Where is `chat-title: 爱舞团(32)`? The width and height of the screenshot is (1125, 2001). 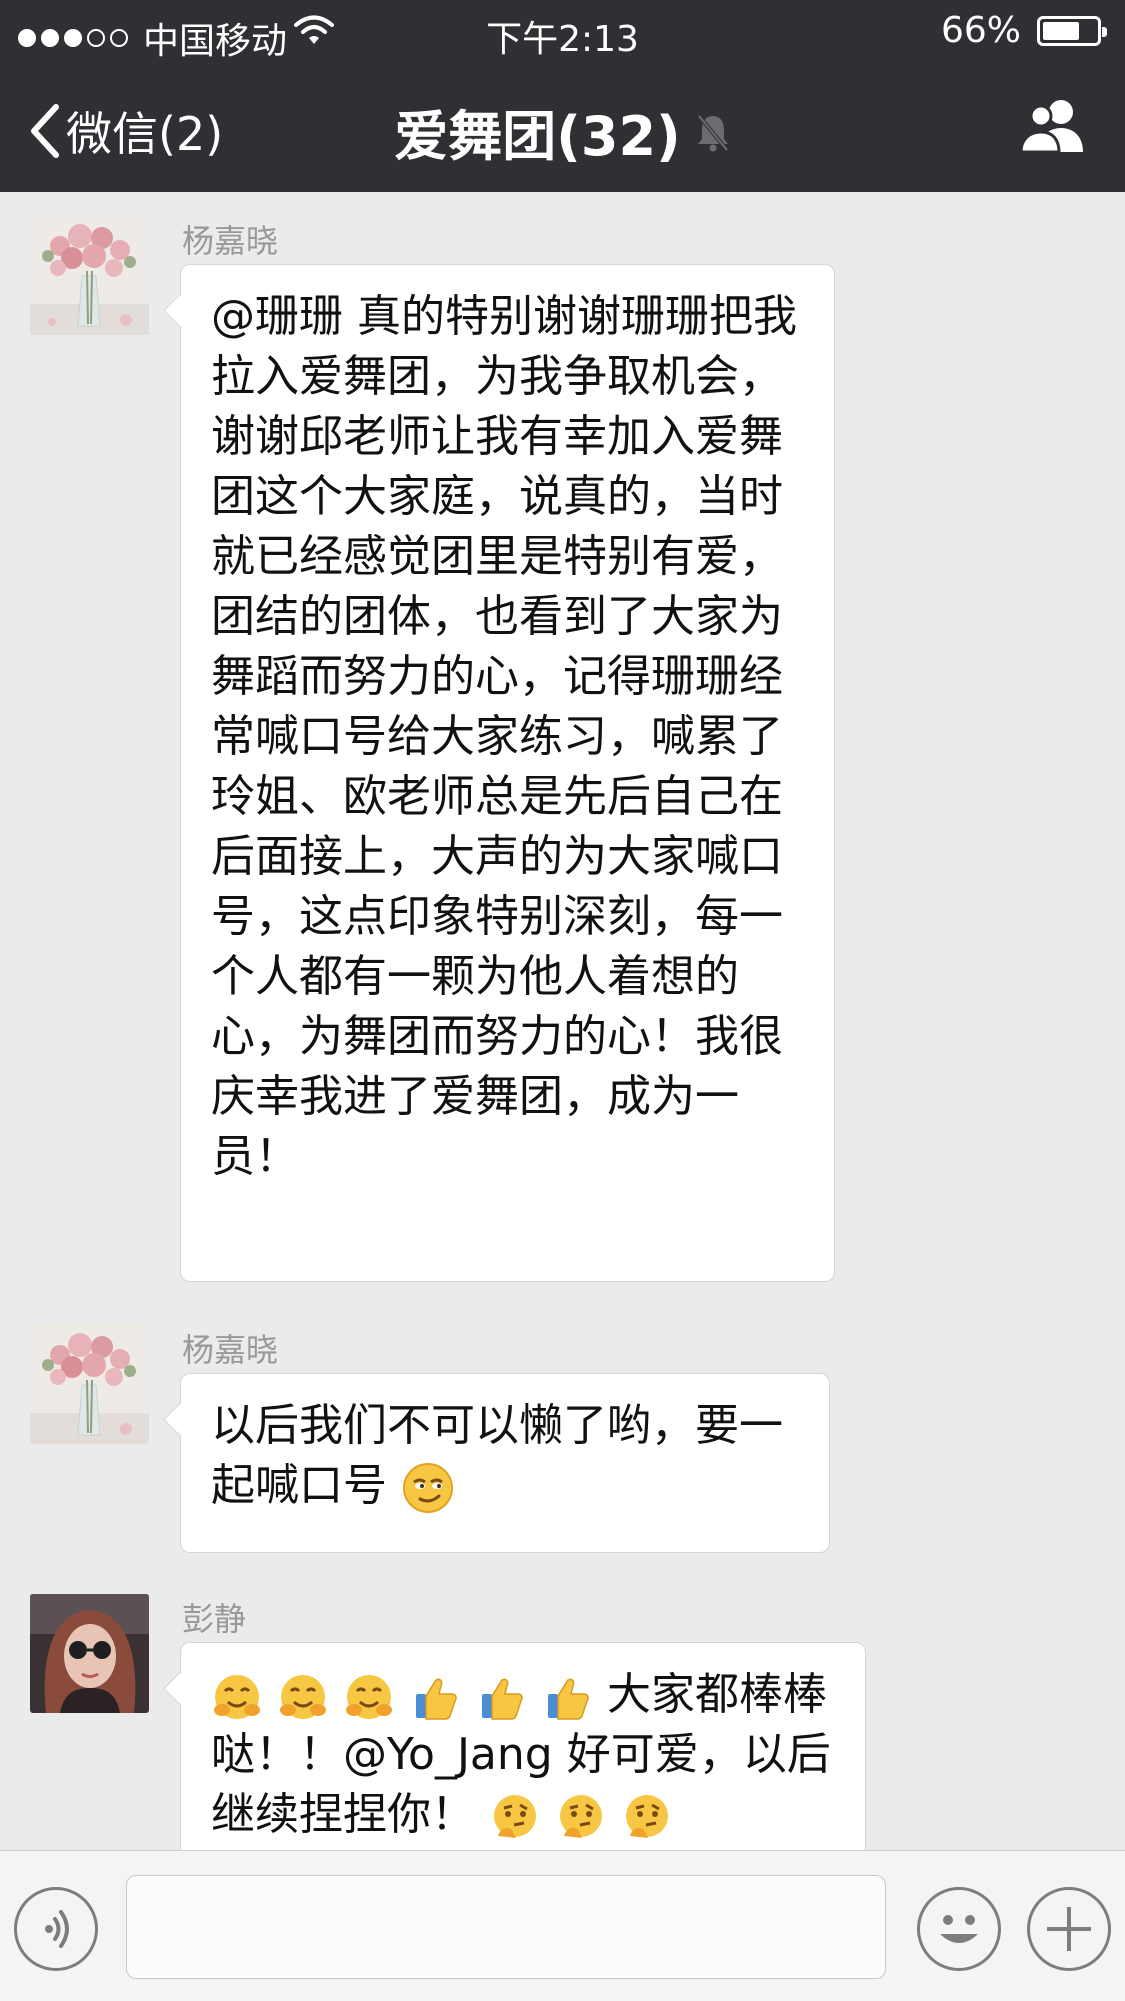 chat-title: 爱舞团(32) is located at coordinates (537, 136).